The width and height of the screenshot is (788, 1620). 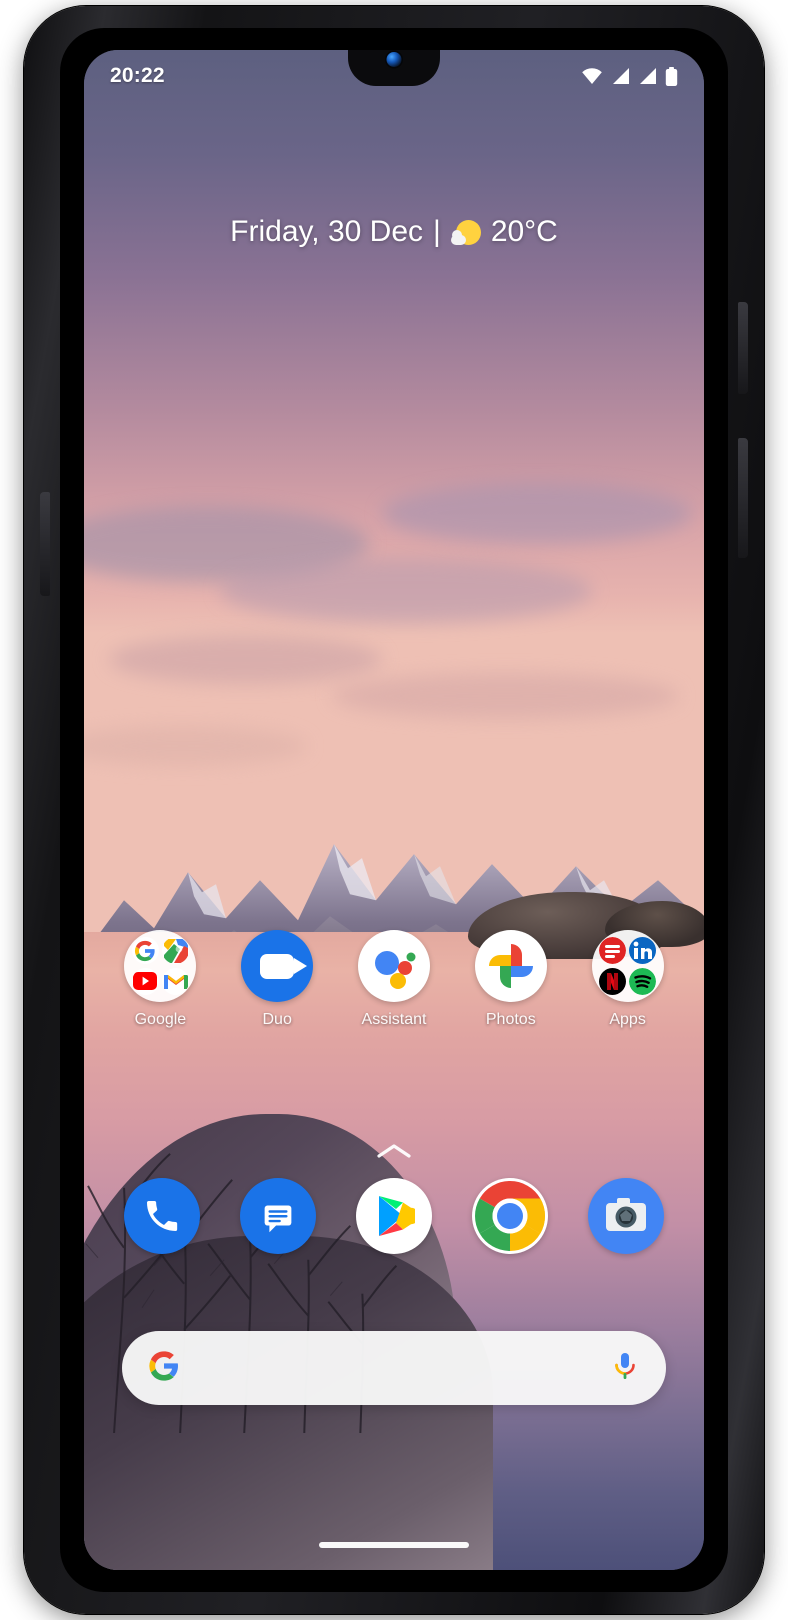 I want to click on widget-date: Friday, 30 Dec, so click(x=327, y=231).